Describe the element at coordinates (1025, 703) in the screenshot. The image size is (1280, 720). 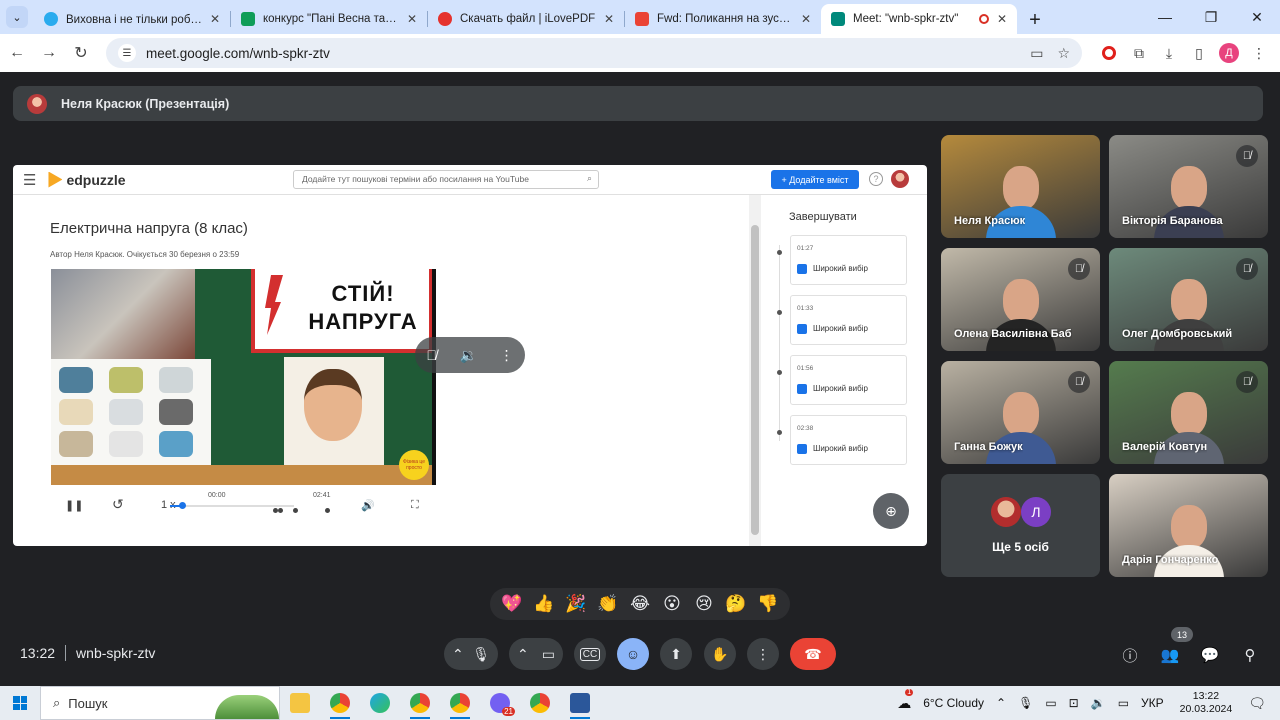
I see `mic-tray-icon: 🎙` at that location.